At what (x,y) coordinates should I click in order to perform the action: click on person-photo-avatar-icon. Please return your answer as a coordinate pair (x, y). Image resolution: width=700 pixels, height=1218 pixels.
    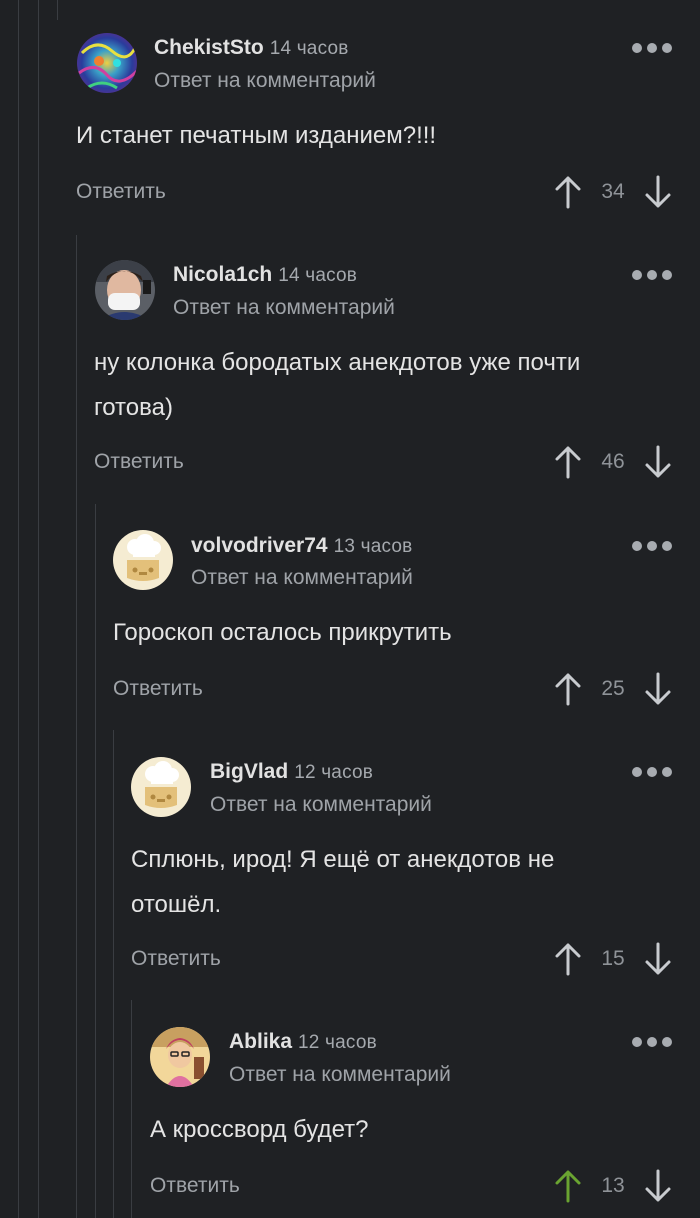
    Looking at the image, I should click on (125, 290).